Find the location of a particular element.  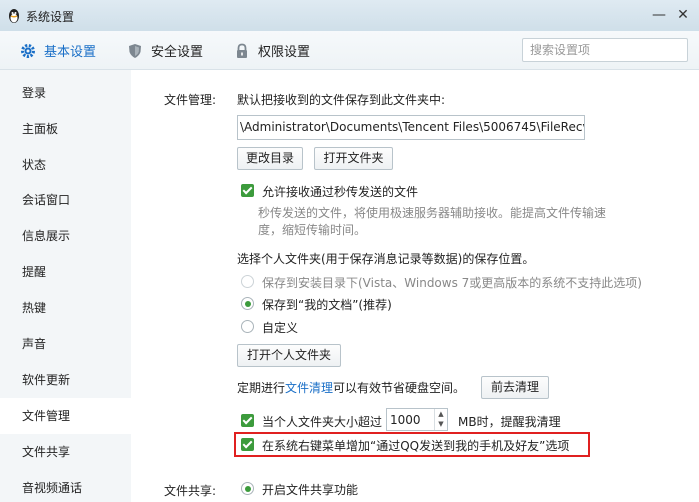

size-alert-suffix: MB时，提醒我清理 is located at coordinates (509, 422).